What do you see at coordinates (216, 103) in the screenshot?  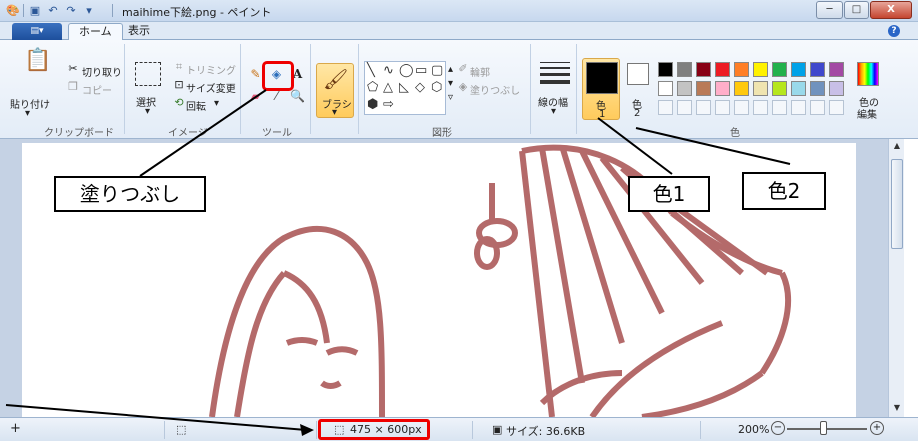 I see `rotate-dropdown-icon: ▾` at bounding box center [216, 103].